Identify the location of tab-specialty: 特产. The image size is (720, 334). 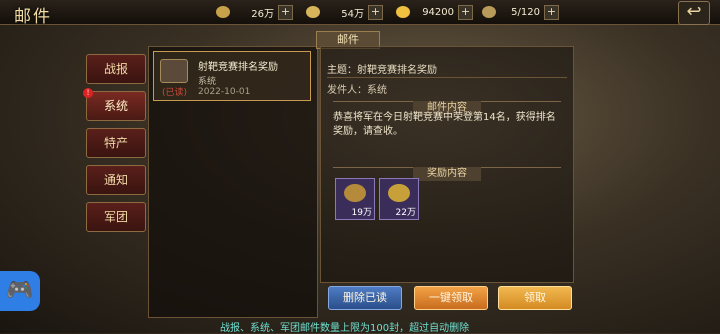
(116, 143).